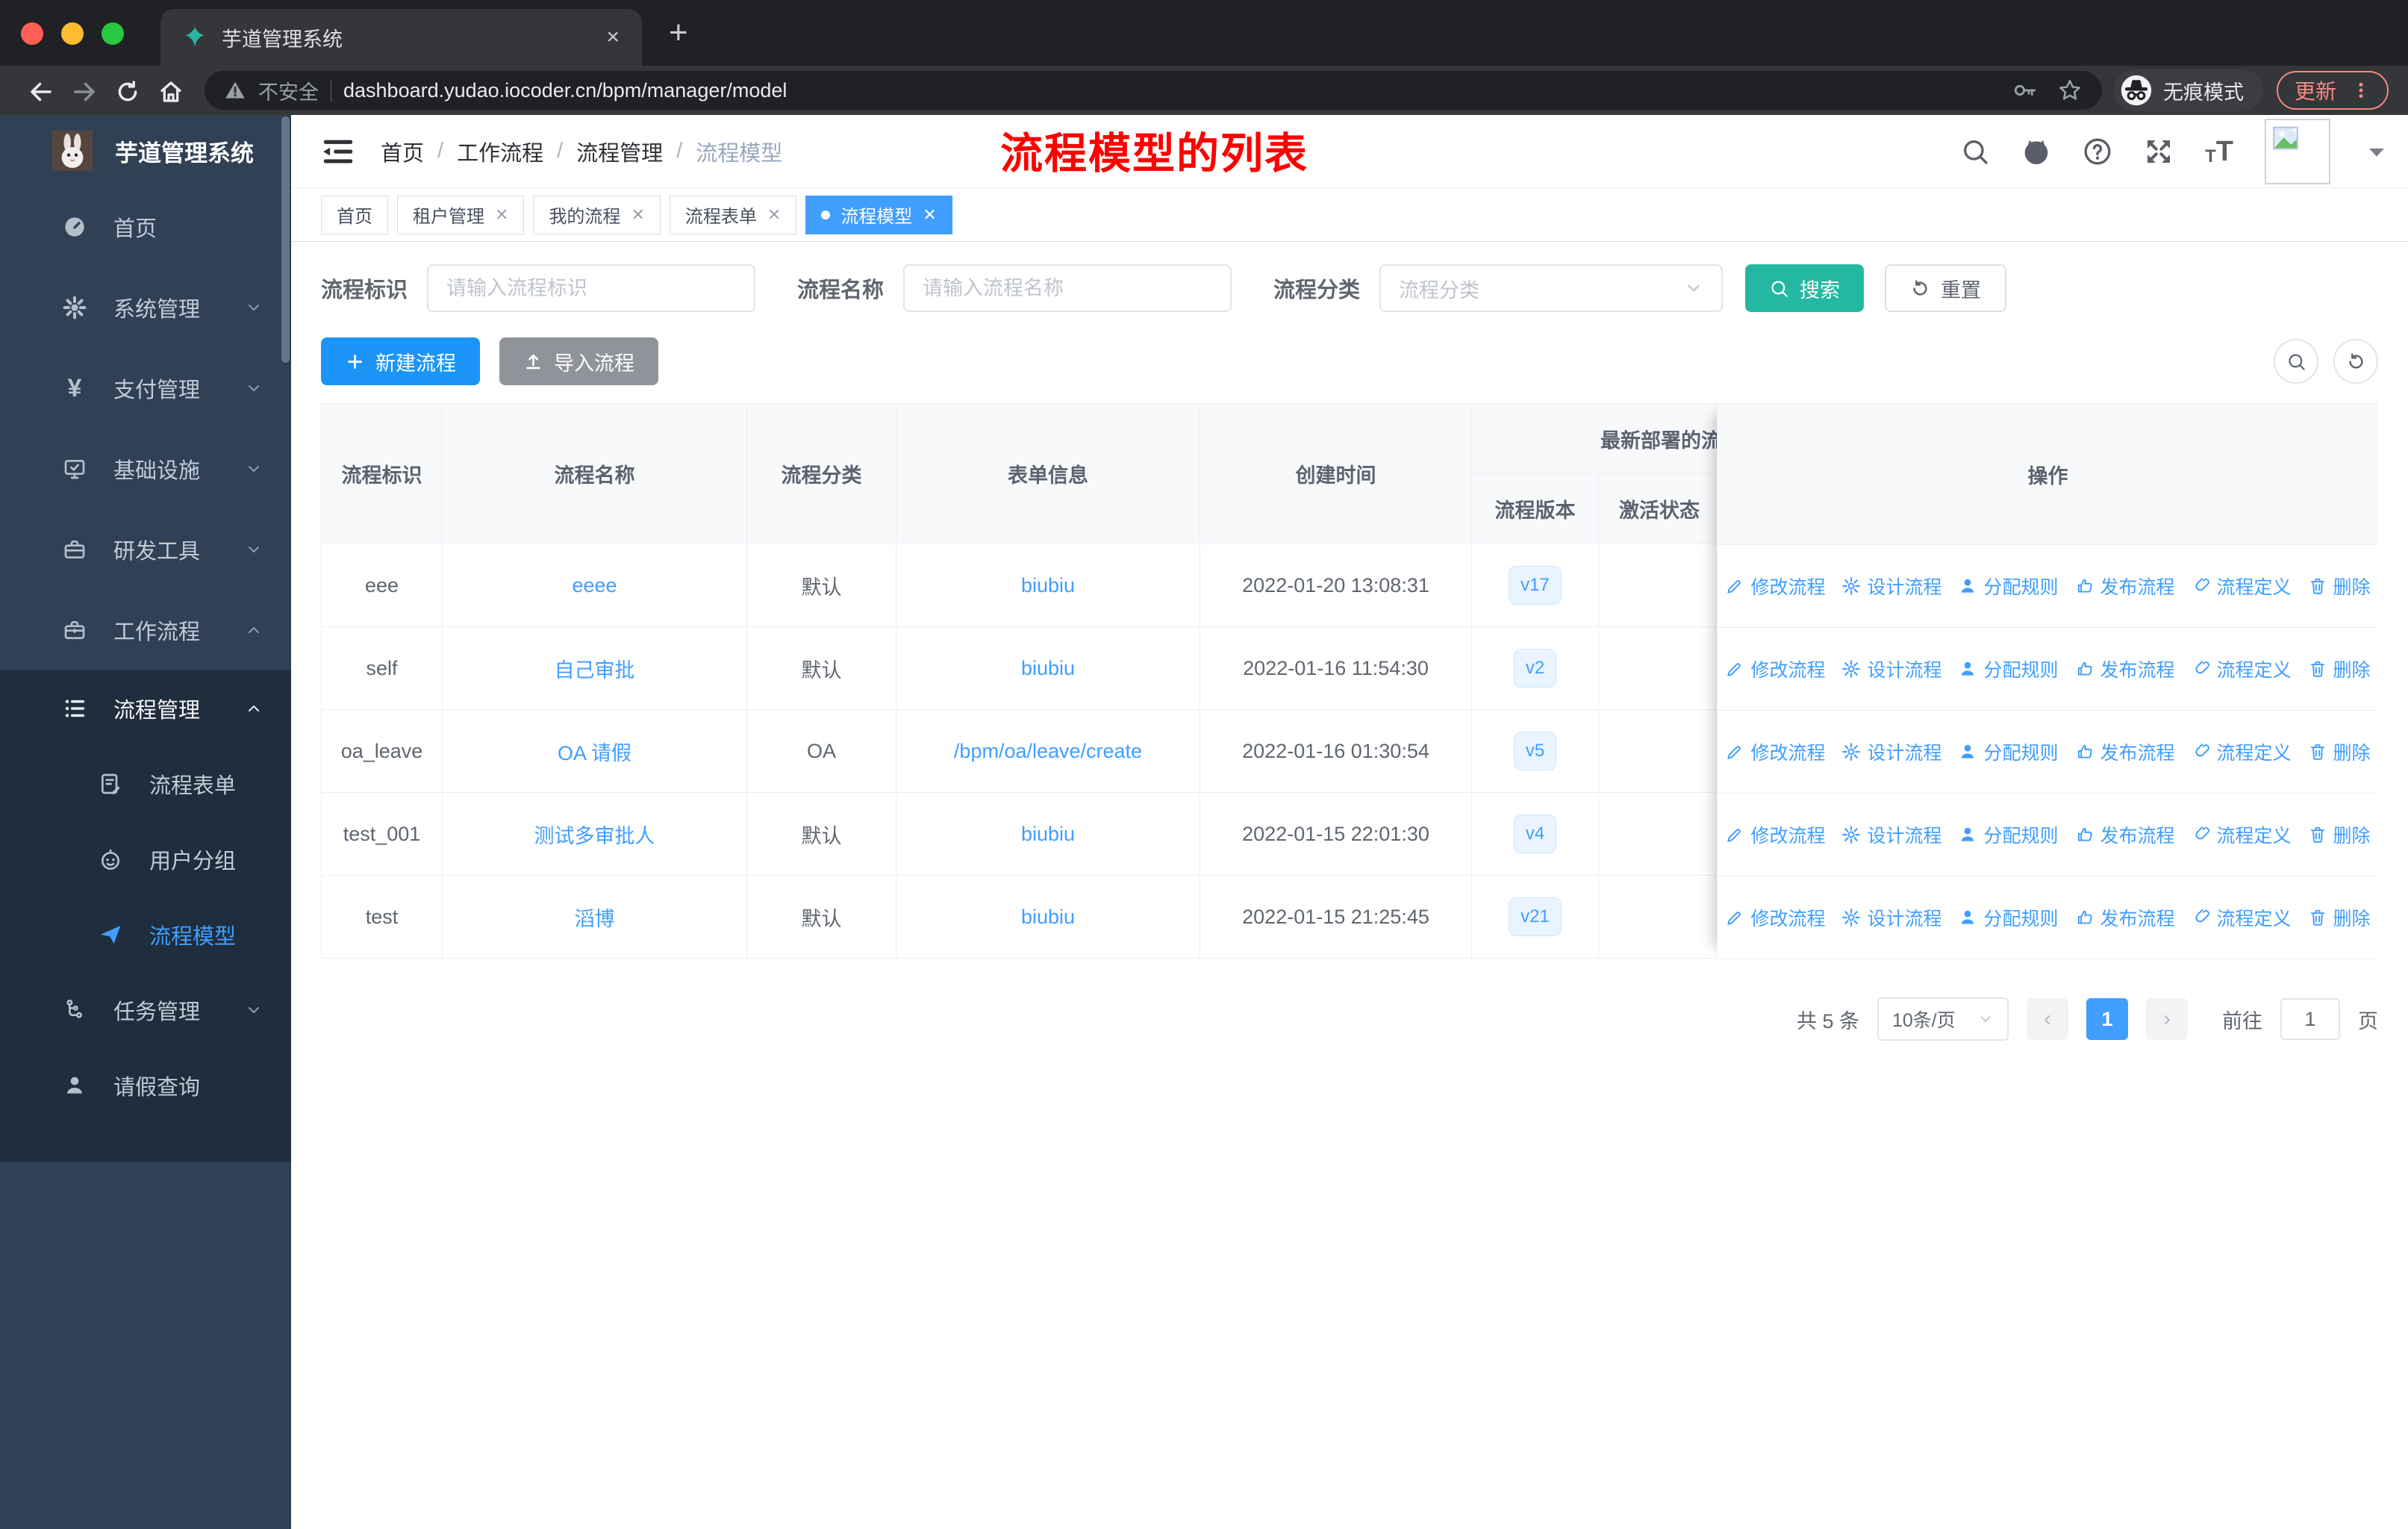  What do you see at coordinates (2036, 151) in the screenshot?
I see `github-icon` at bounding box center [2036, 151].